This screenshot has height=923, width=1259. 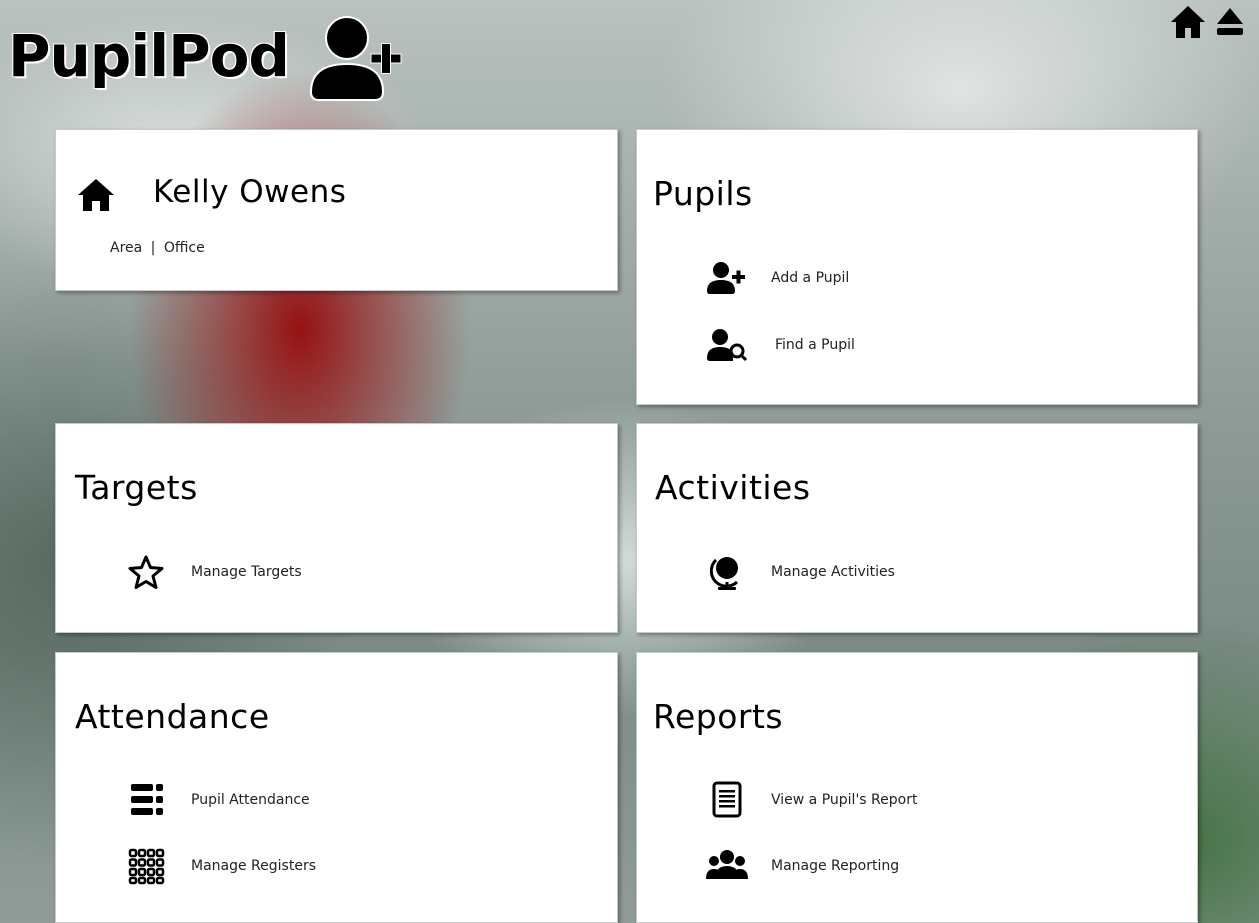 I want to click on profile-card: Kelly Owens Area | Office, so click(x=336, y=210).